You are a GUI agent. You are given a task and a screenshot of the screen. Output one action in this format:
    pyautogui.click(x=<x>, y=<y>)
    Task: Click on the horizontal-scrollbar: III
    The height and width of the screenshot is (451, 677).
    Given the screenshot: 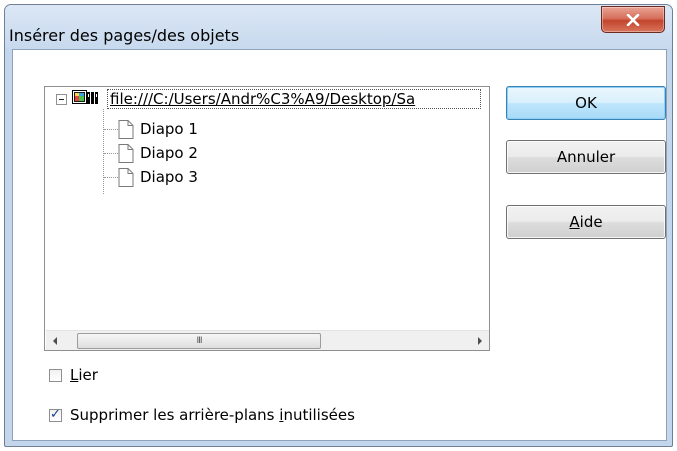 What is the action you would take?
    pyautogui.click(x=267, y=340)
    